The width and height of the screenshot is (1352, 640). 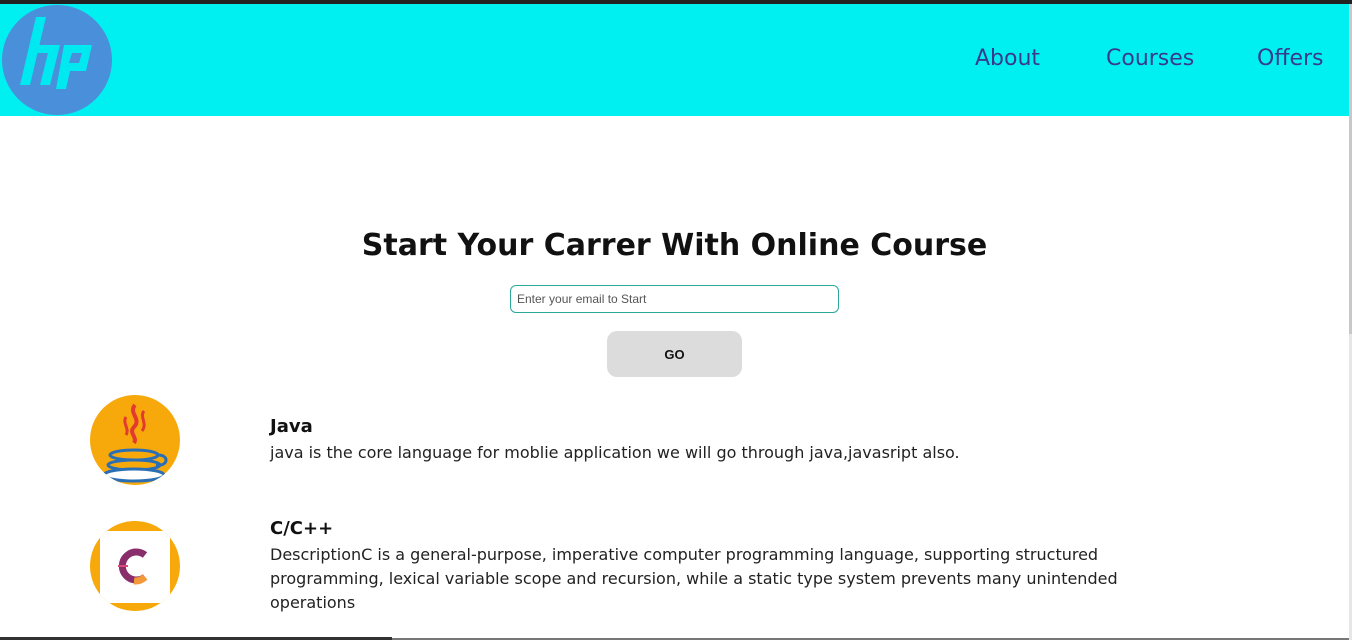 What do you see at coordinates (135, 440) in the screenshot?
I see `java-cup-icon` at bounding box center [135, 440].